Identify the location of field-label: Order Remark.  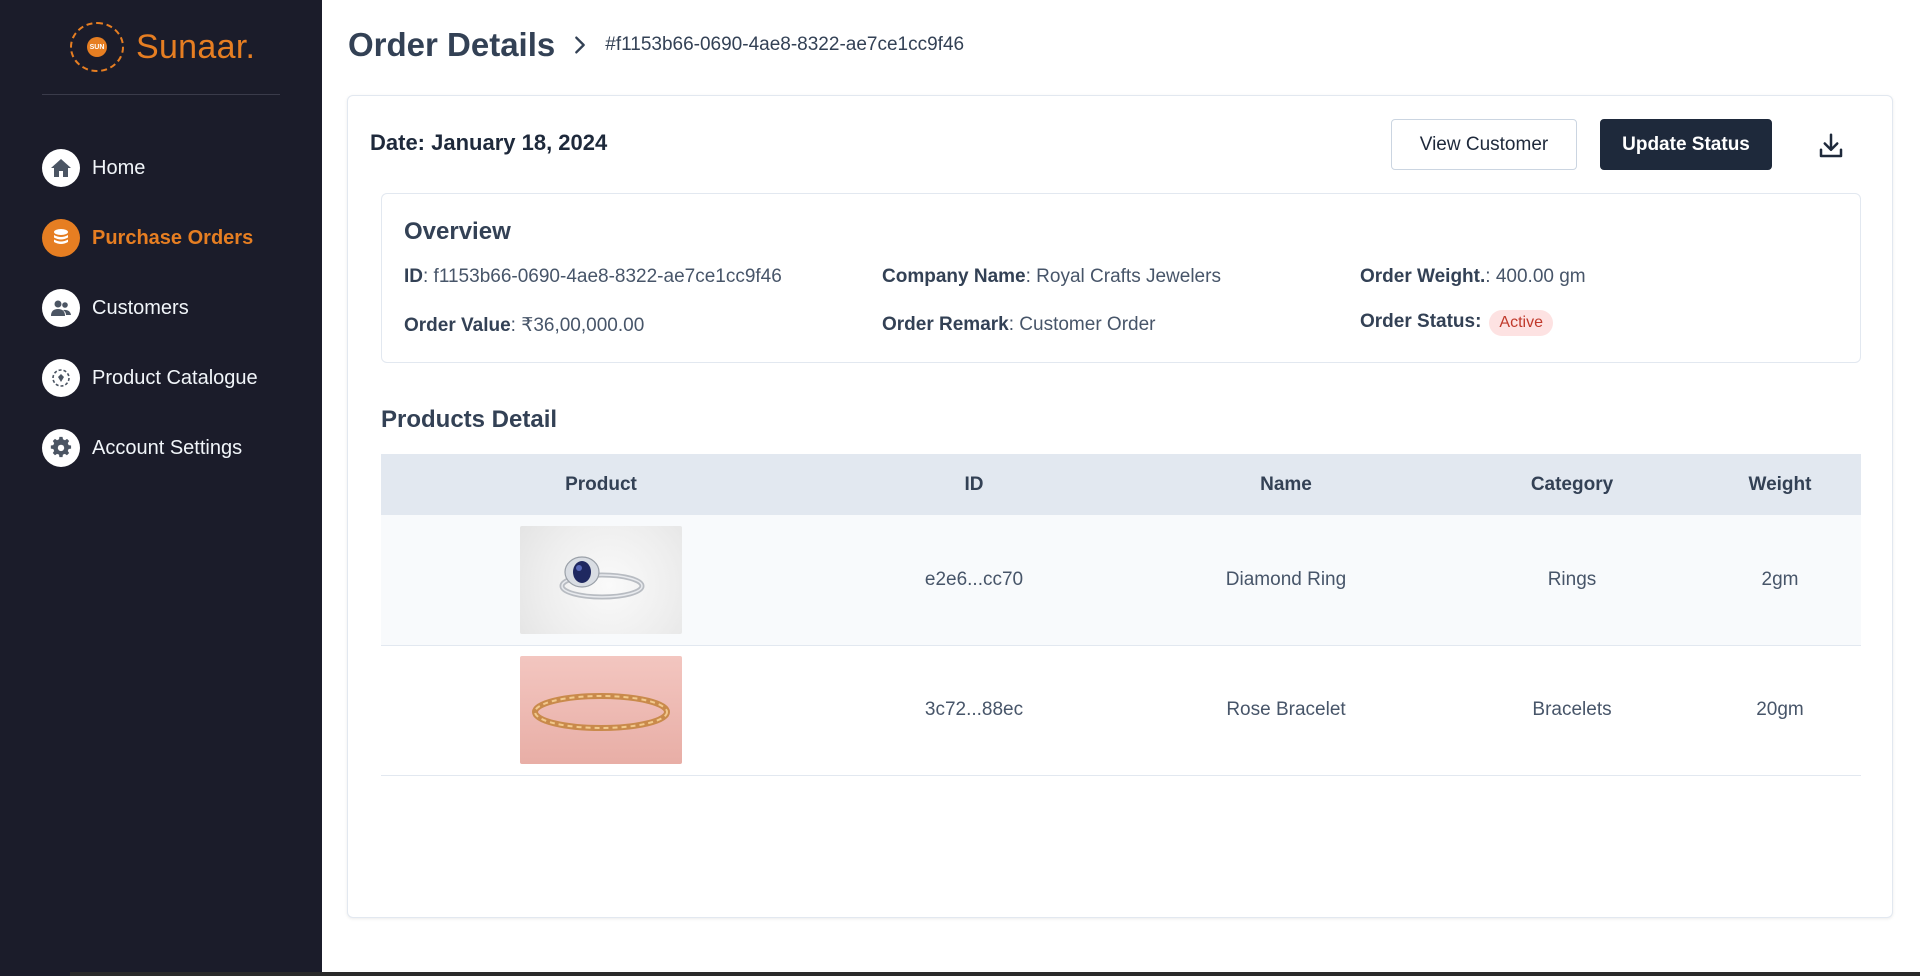
(945, 324).